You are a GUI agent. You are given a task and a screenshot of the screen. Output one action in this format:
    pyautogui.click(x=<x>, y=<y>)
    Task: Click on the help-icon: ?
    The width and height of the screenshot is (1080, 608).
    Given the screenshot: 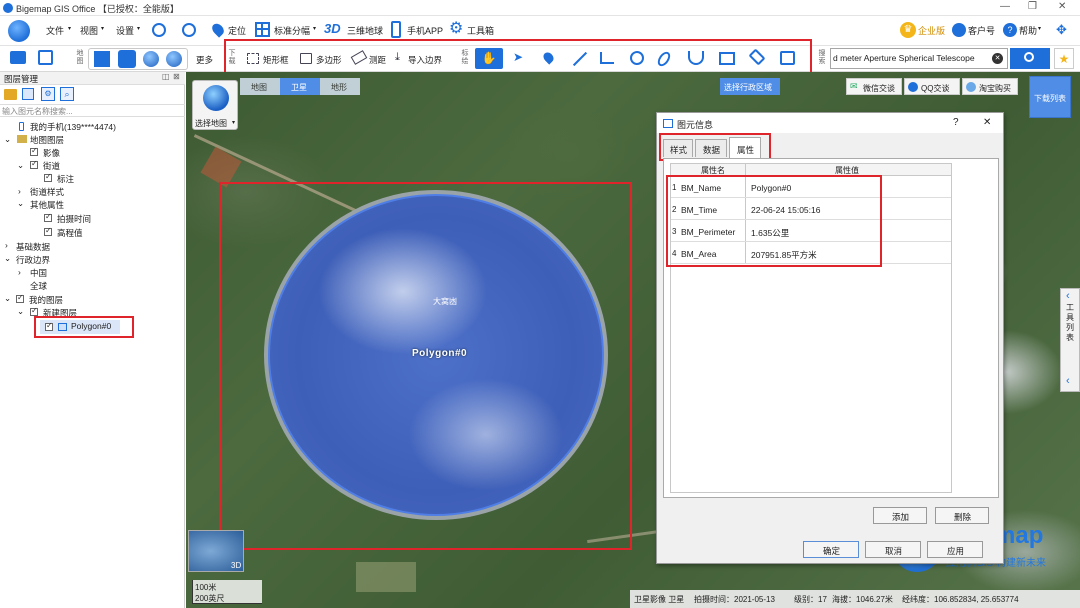 What is the action you would take?
    pyautogui.click(x=1010, y=30)
    